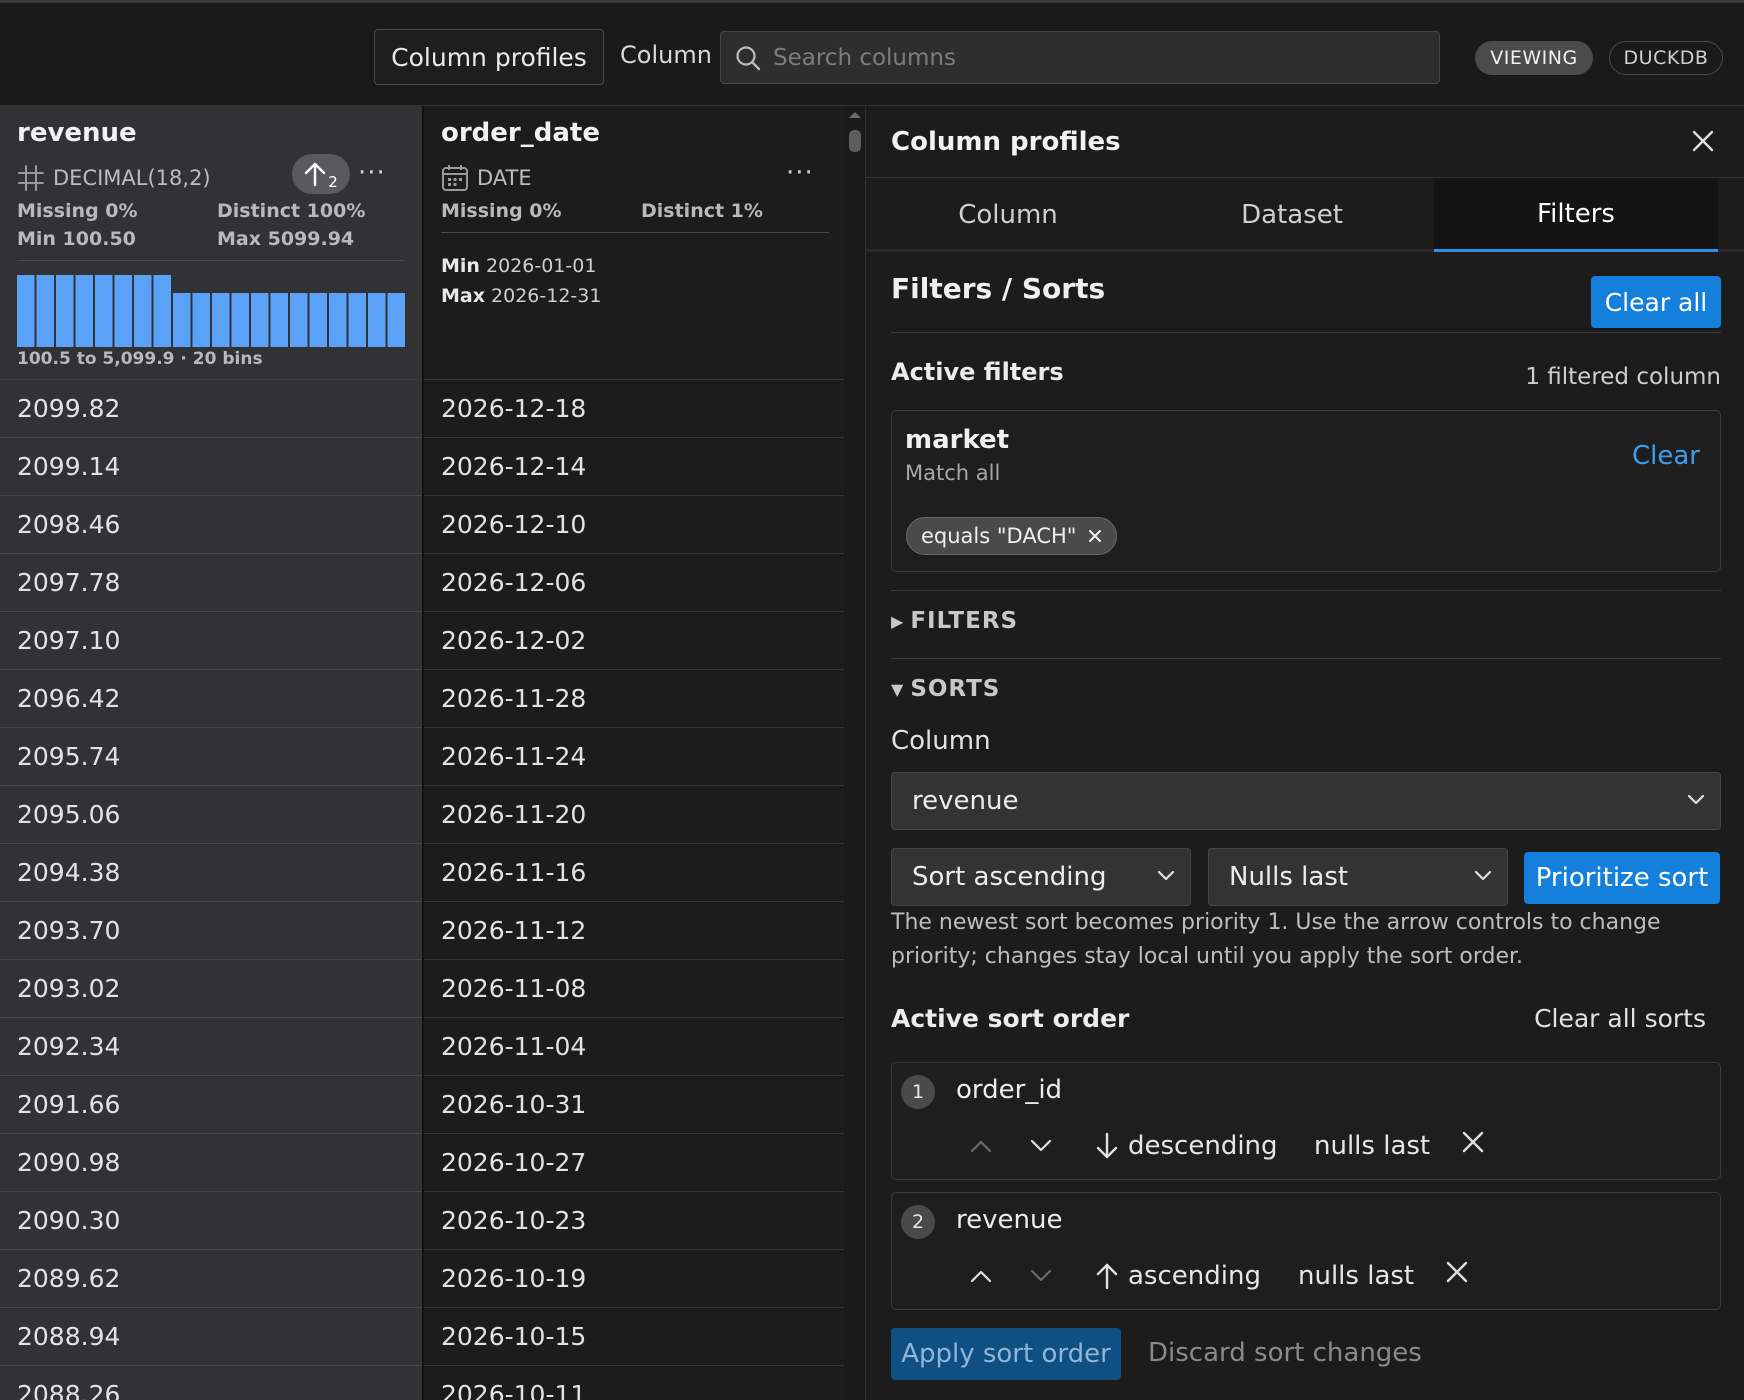 This screenshot has height=1400, width=1744. What do you see at coordinates (1093, 57) in the screenshot?
I see `search-input` at bounding box center [1093, 57].